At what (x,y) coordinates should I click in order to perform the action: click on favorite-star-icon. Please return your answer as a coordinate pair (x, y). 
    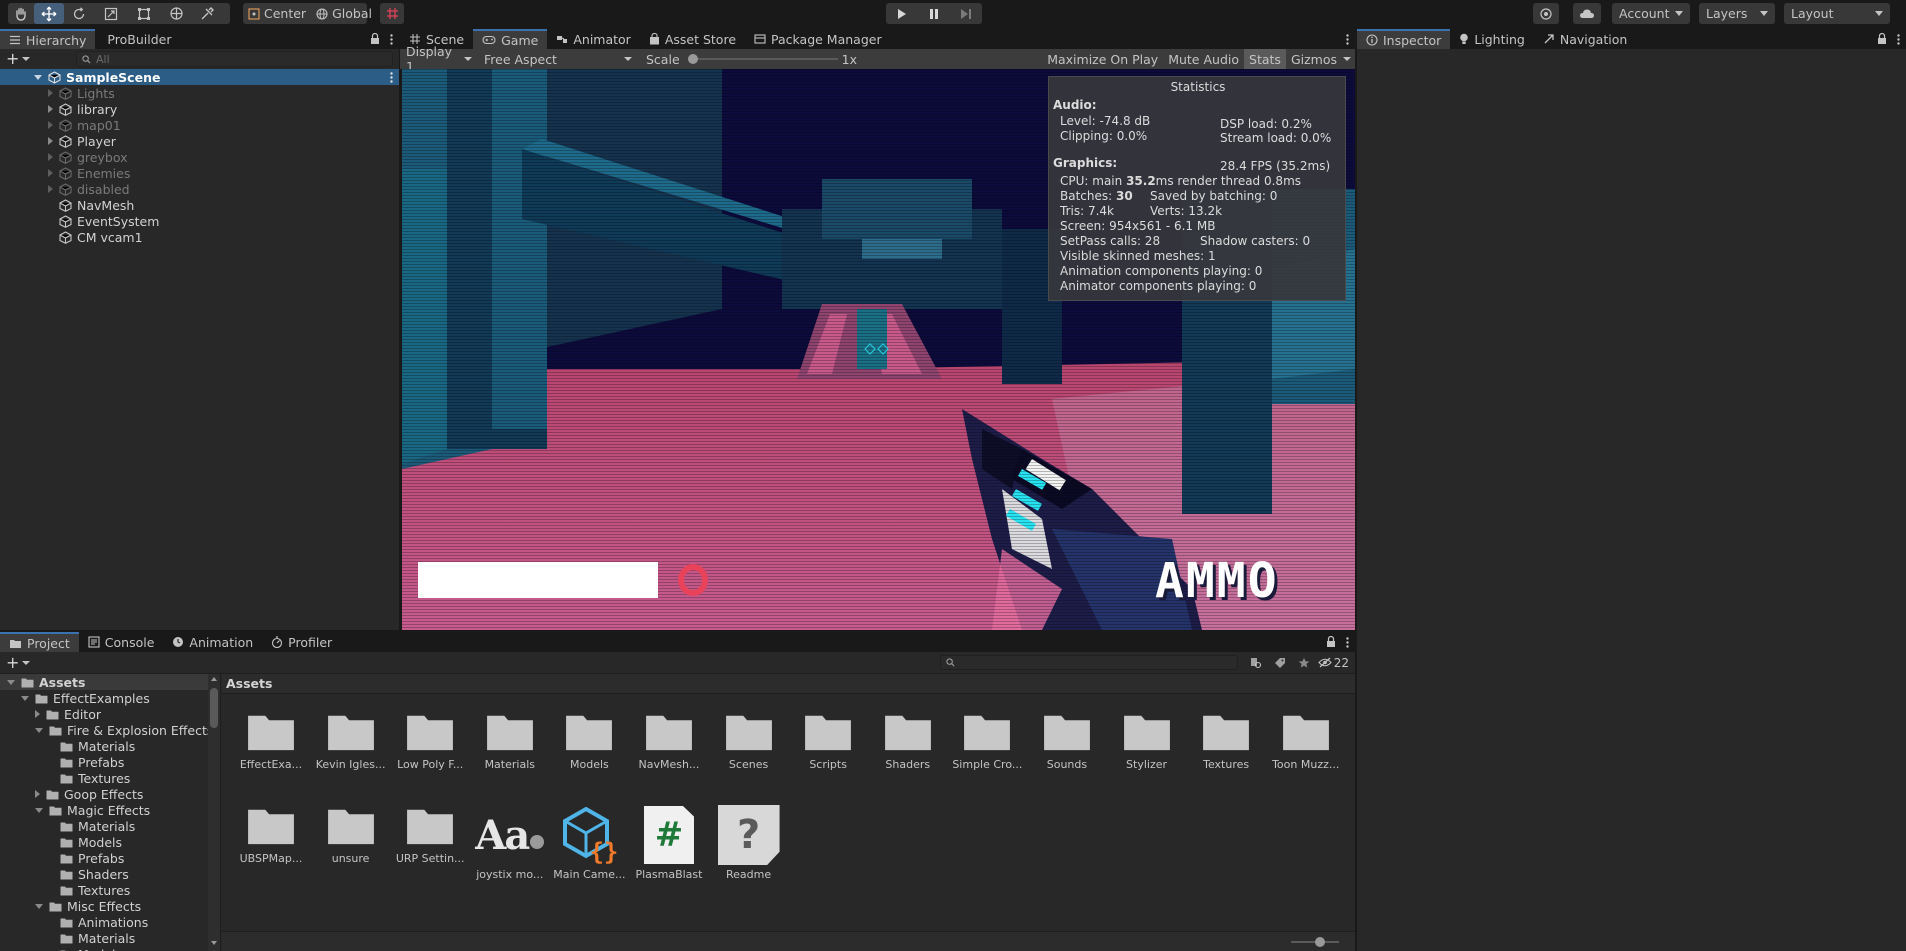
    Looking at the image, I should click on (1304, 663).